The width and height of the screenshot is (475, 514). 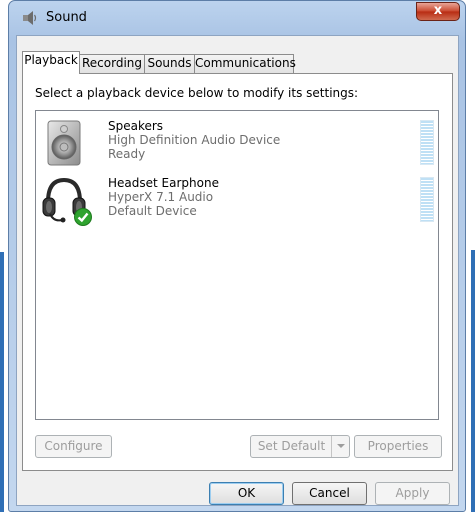 I want to click on button-label: Configure, so click(x=73, y=446).